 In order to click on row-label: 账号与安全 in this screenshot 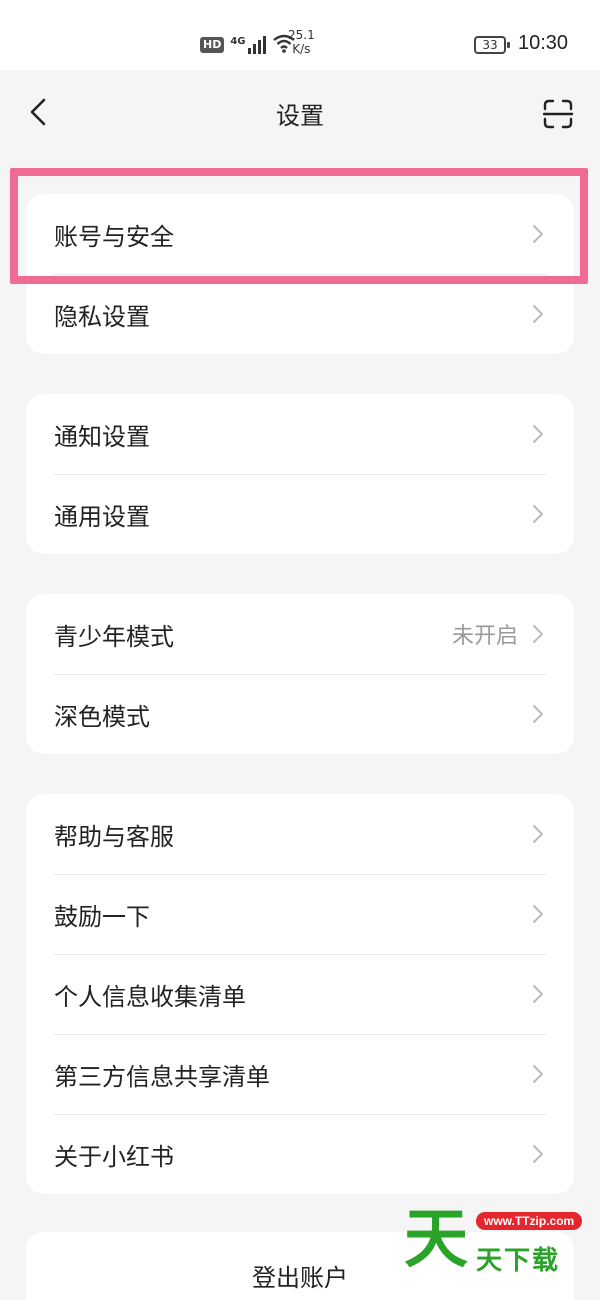, I will do `click(114, 236)`.